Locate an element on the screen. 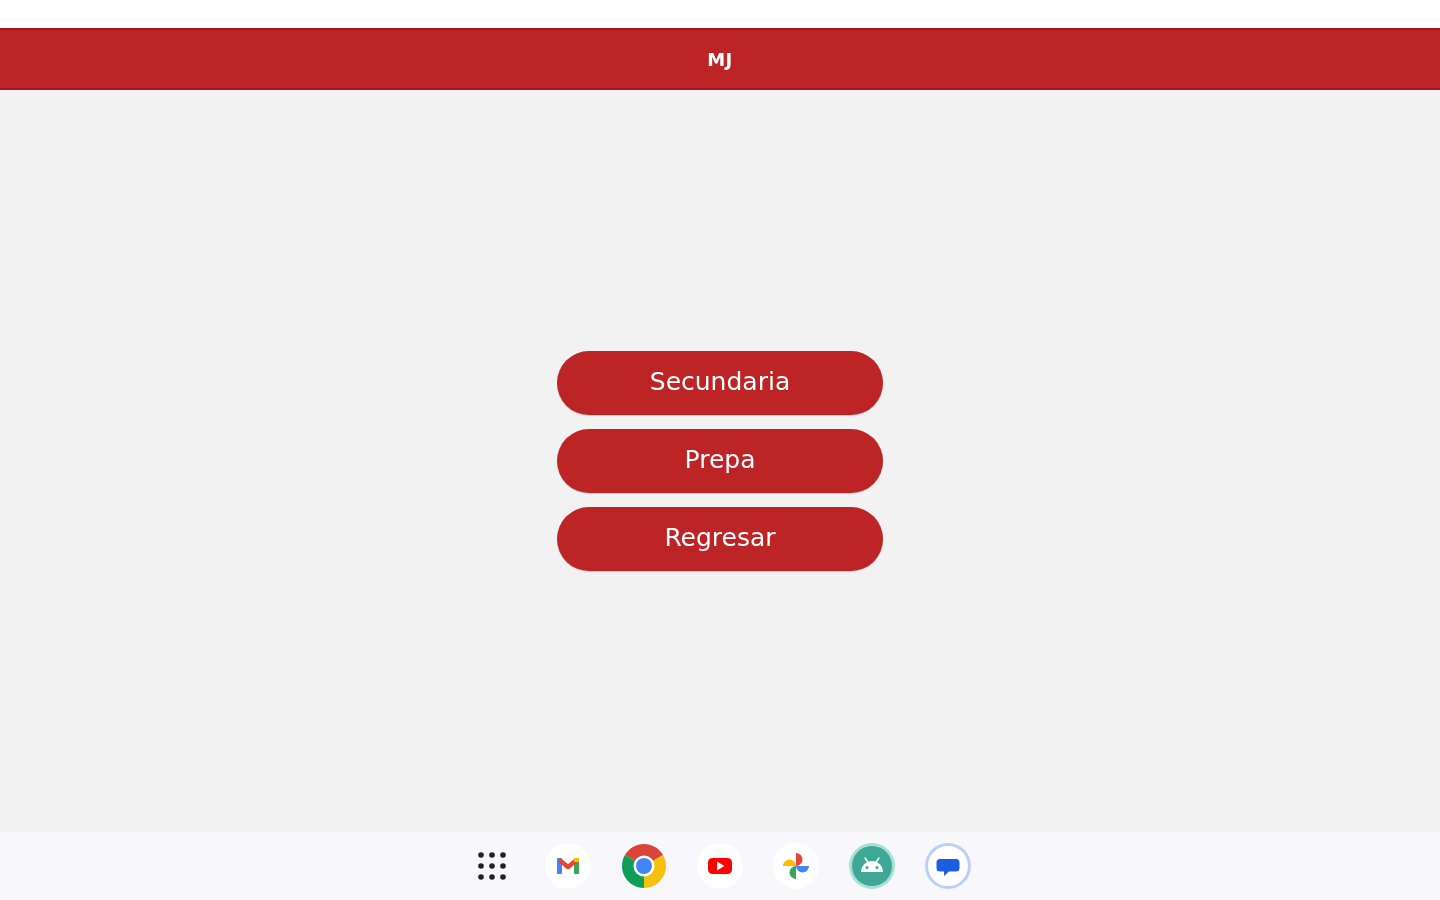 This screenshot has height=900, width=1440. robot-icon is located at coordinates (872, 866).